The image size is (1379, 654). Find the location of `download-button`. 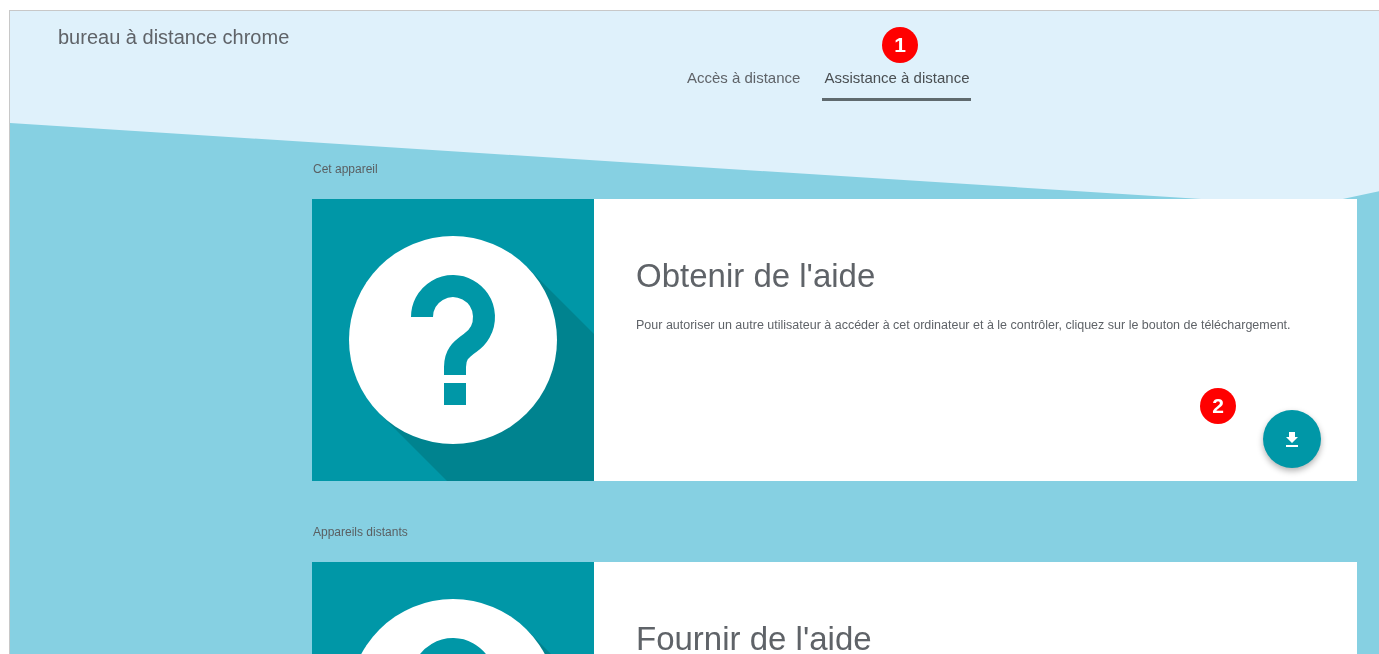

download-button is located at coordinates (1292, 439).